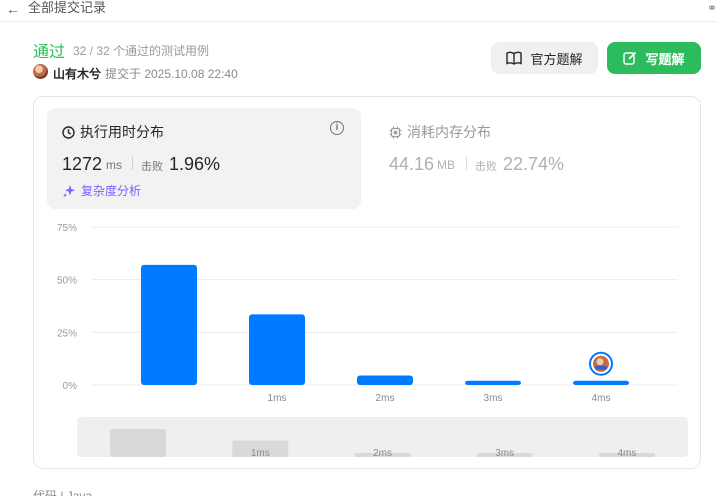 This screenshot has height=496, width=717. I want to click on y-tick-label: 0%, so click(70, 386).